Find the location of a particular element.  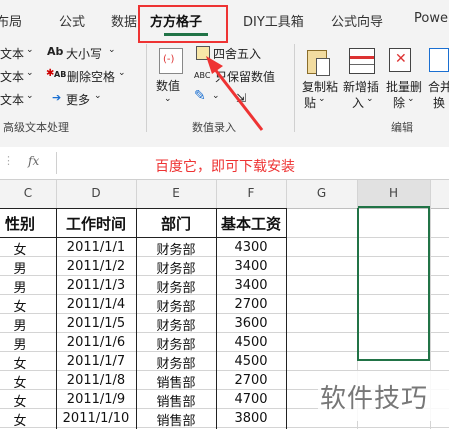

arrow-shaft is located at coordinates (238, 99).